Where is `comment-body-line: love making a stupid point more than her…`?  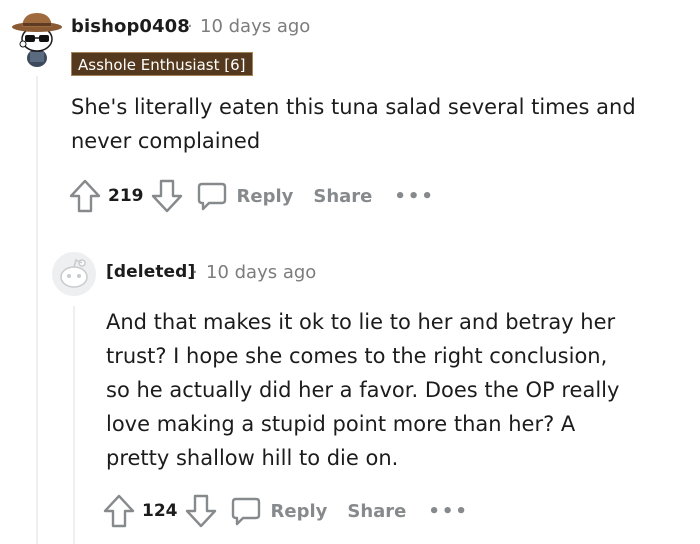
comment-body-line: love making a stupid point more than her… is located at coordinates (341, 424).